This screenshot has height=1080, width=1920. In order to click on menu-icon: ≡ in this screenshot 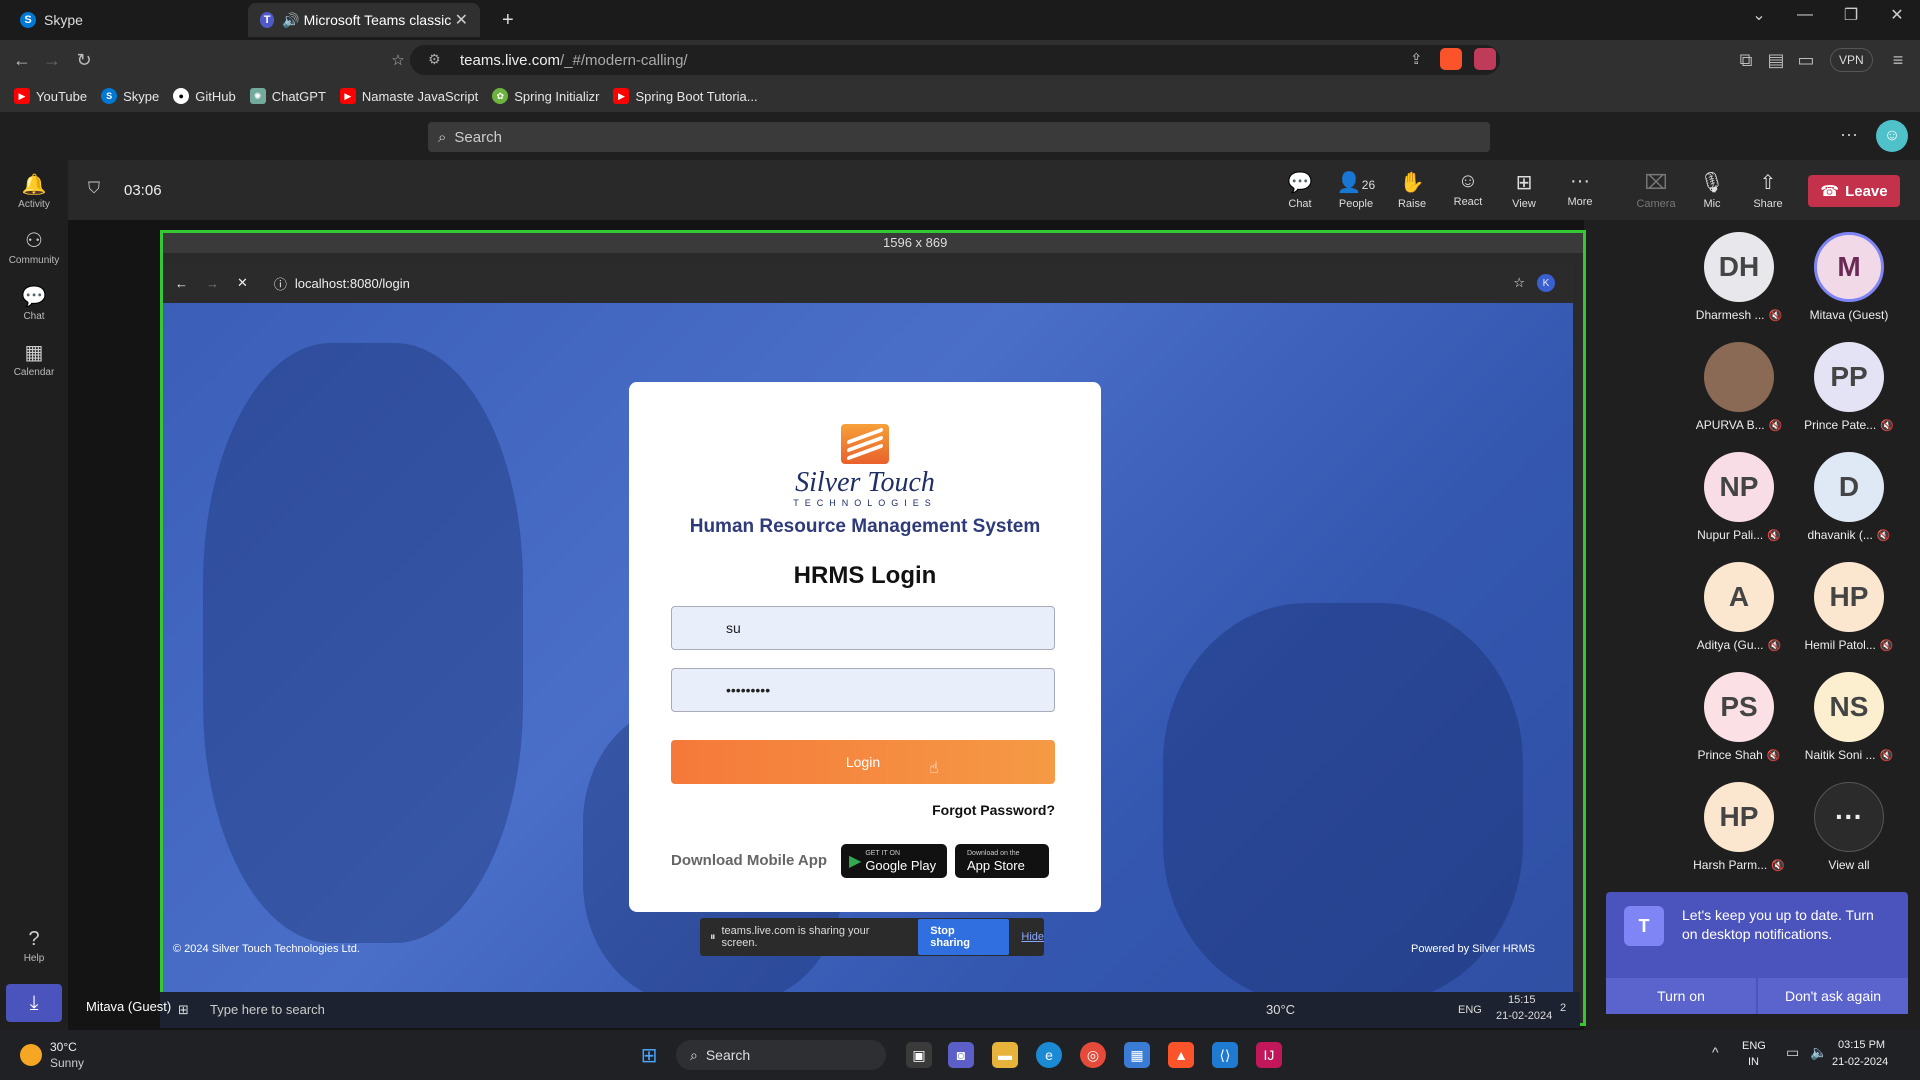, I will do `click(1898, 60)`.